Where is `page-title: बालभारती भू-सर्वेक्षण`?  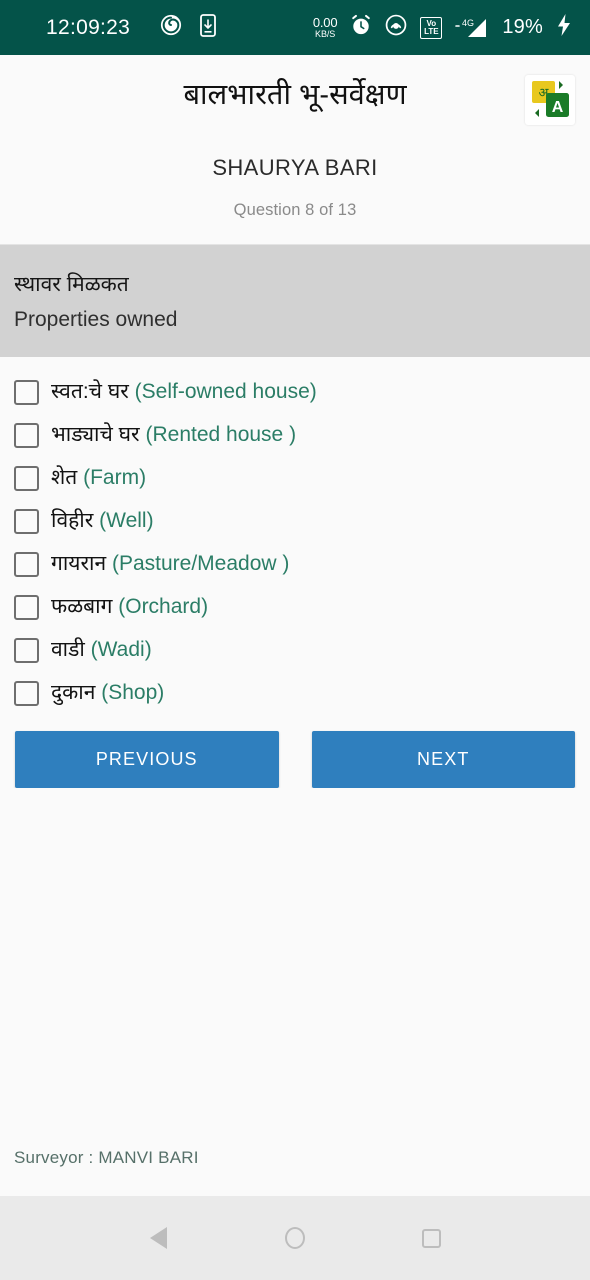
page-title: बालभारती भू-सर्वेक्षण is located at coordinates (295, 95).